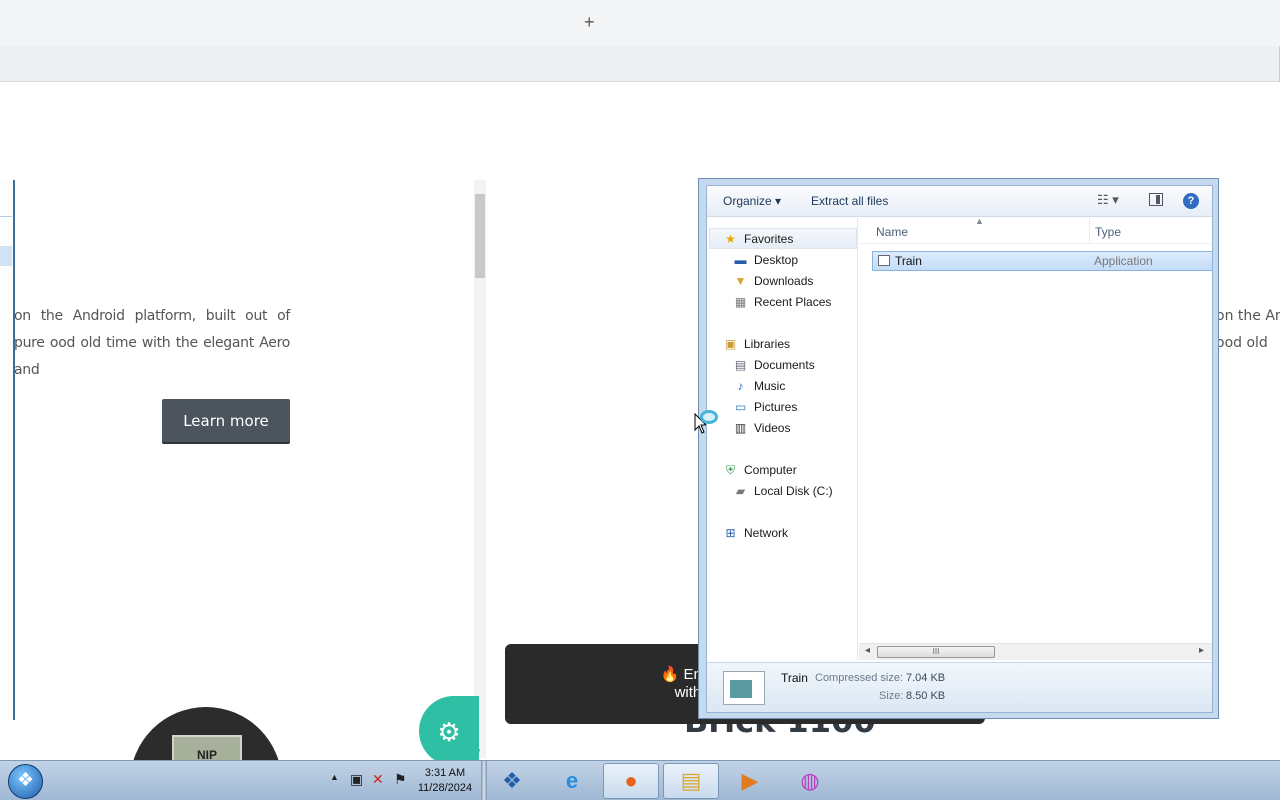  I want to click on scroll-right-arrow: ▸, so click(1201, 650).